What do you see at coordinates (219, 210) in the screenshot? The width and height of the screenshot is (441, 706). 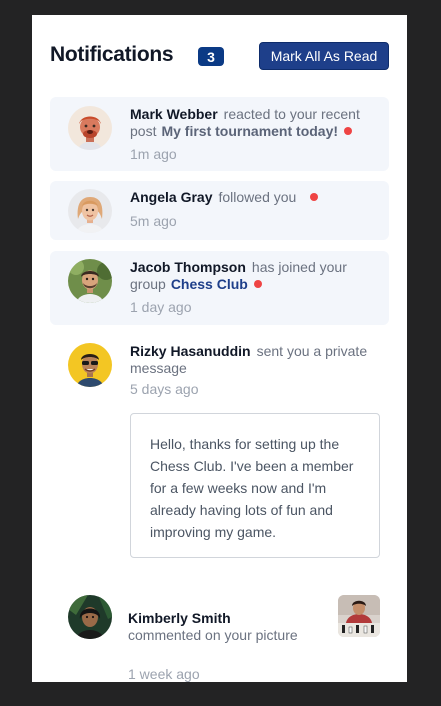 I see `notification-item: Angela Gray followed you 5m ago` at bounding box center [219, 210].